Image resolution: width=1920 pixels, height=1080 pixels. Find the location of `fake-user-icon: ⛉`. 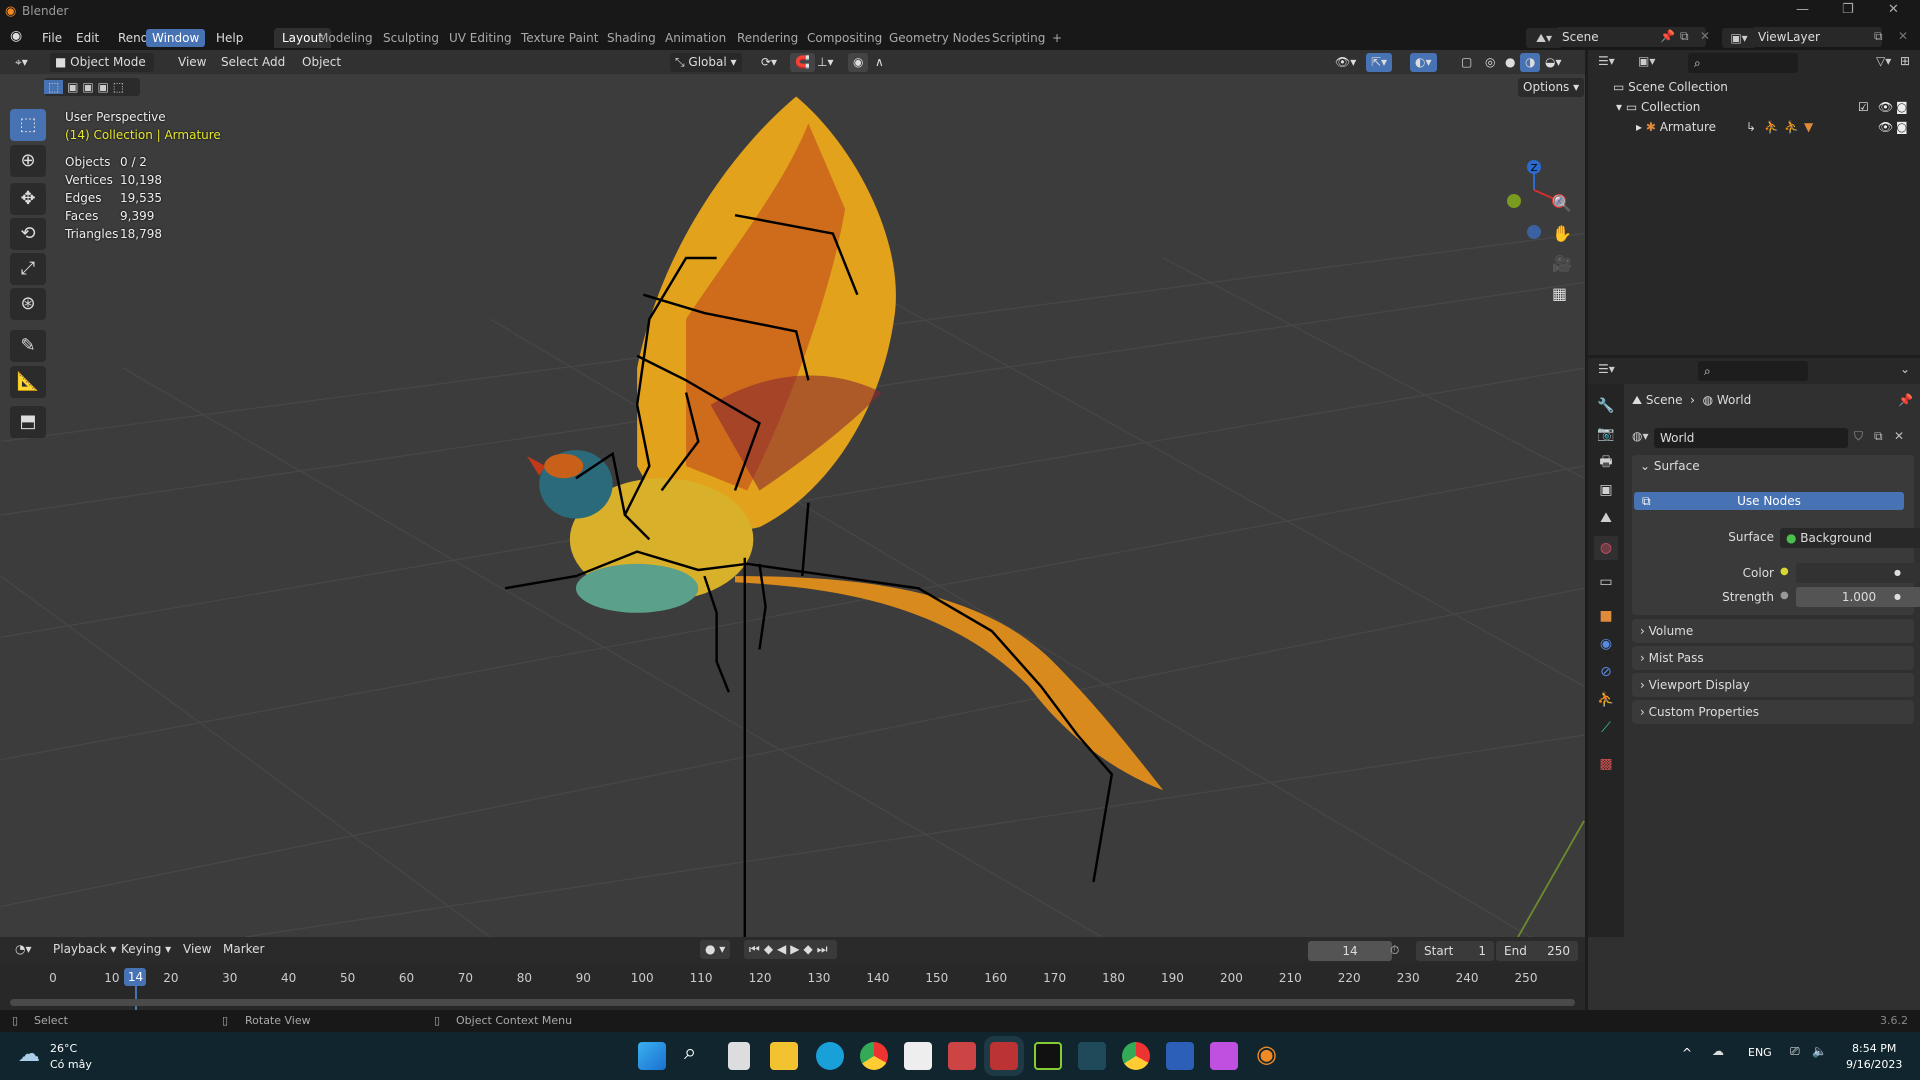

fake-user-icon: ⛉ is located at coordinates (1858, 436).